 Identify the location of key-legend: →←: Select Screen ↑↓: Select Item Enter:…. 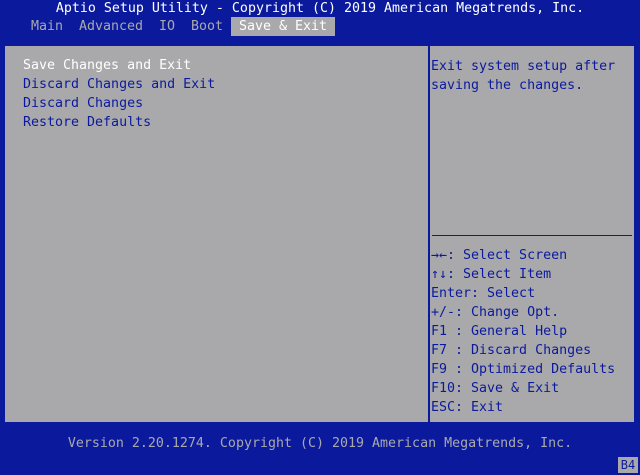
(531, 331).